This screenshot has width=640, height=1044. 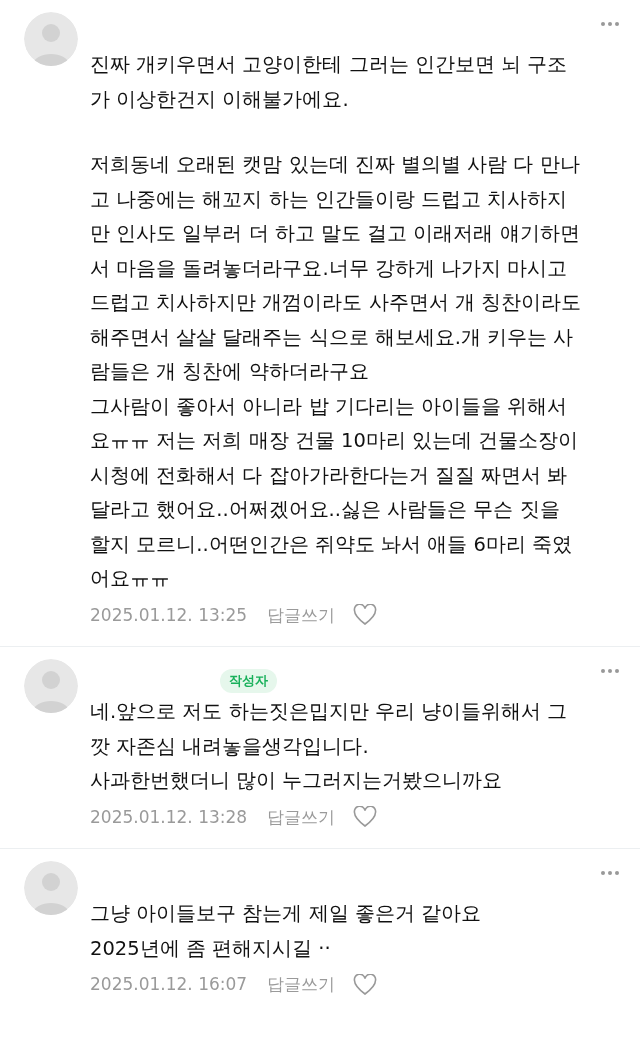 What do you see at coordinates (331, 544) in the screenshot?
I see `comment-text-line: 할지 모르니..어떤인간은 쥐약도 놔서 애들 6마리 죽였` at bounding box center [331, 544].